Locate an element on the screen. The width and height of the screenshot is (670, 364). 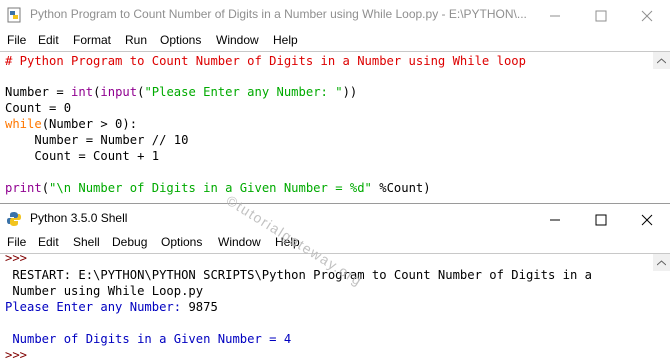
input-prompt-text: Please Enter any Number: is located at coordinates (97, 307).